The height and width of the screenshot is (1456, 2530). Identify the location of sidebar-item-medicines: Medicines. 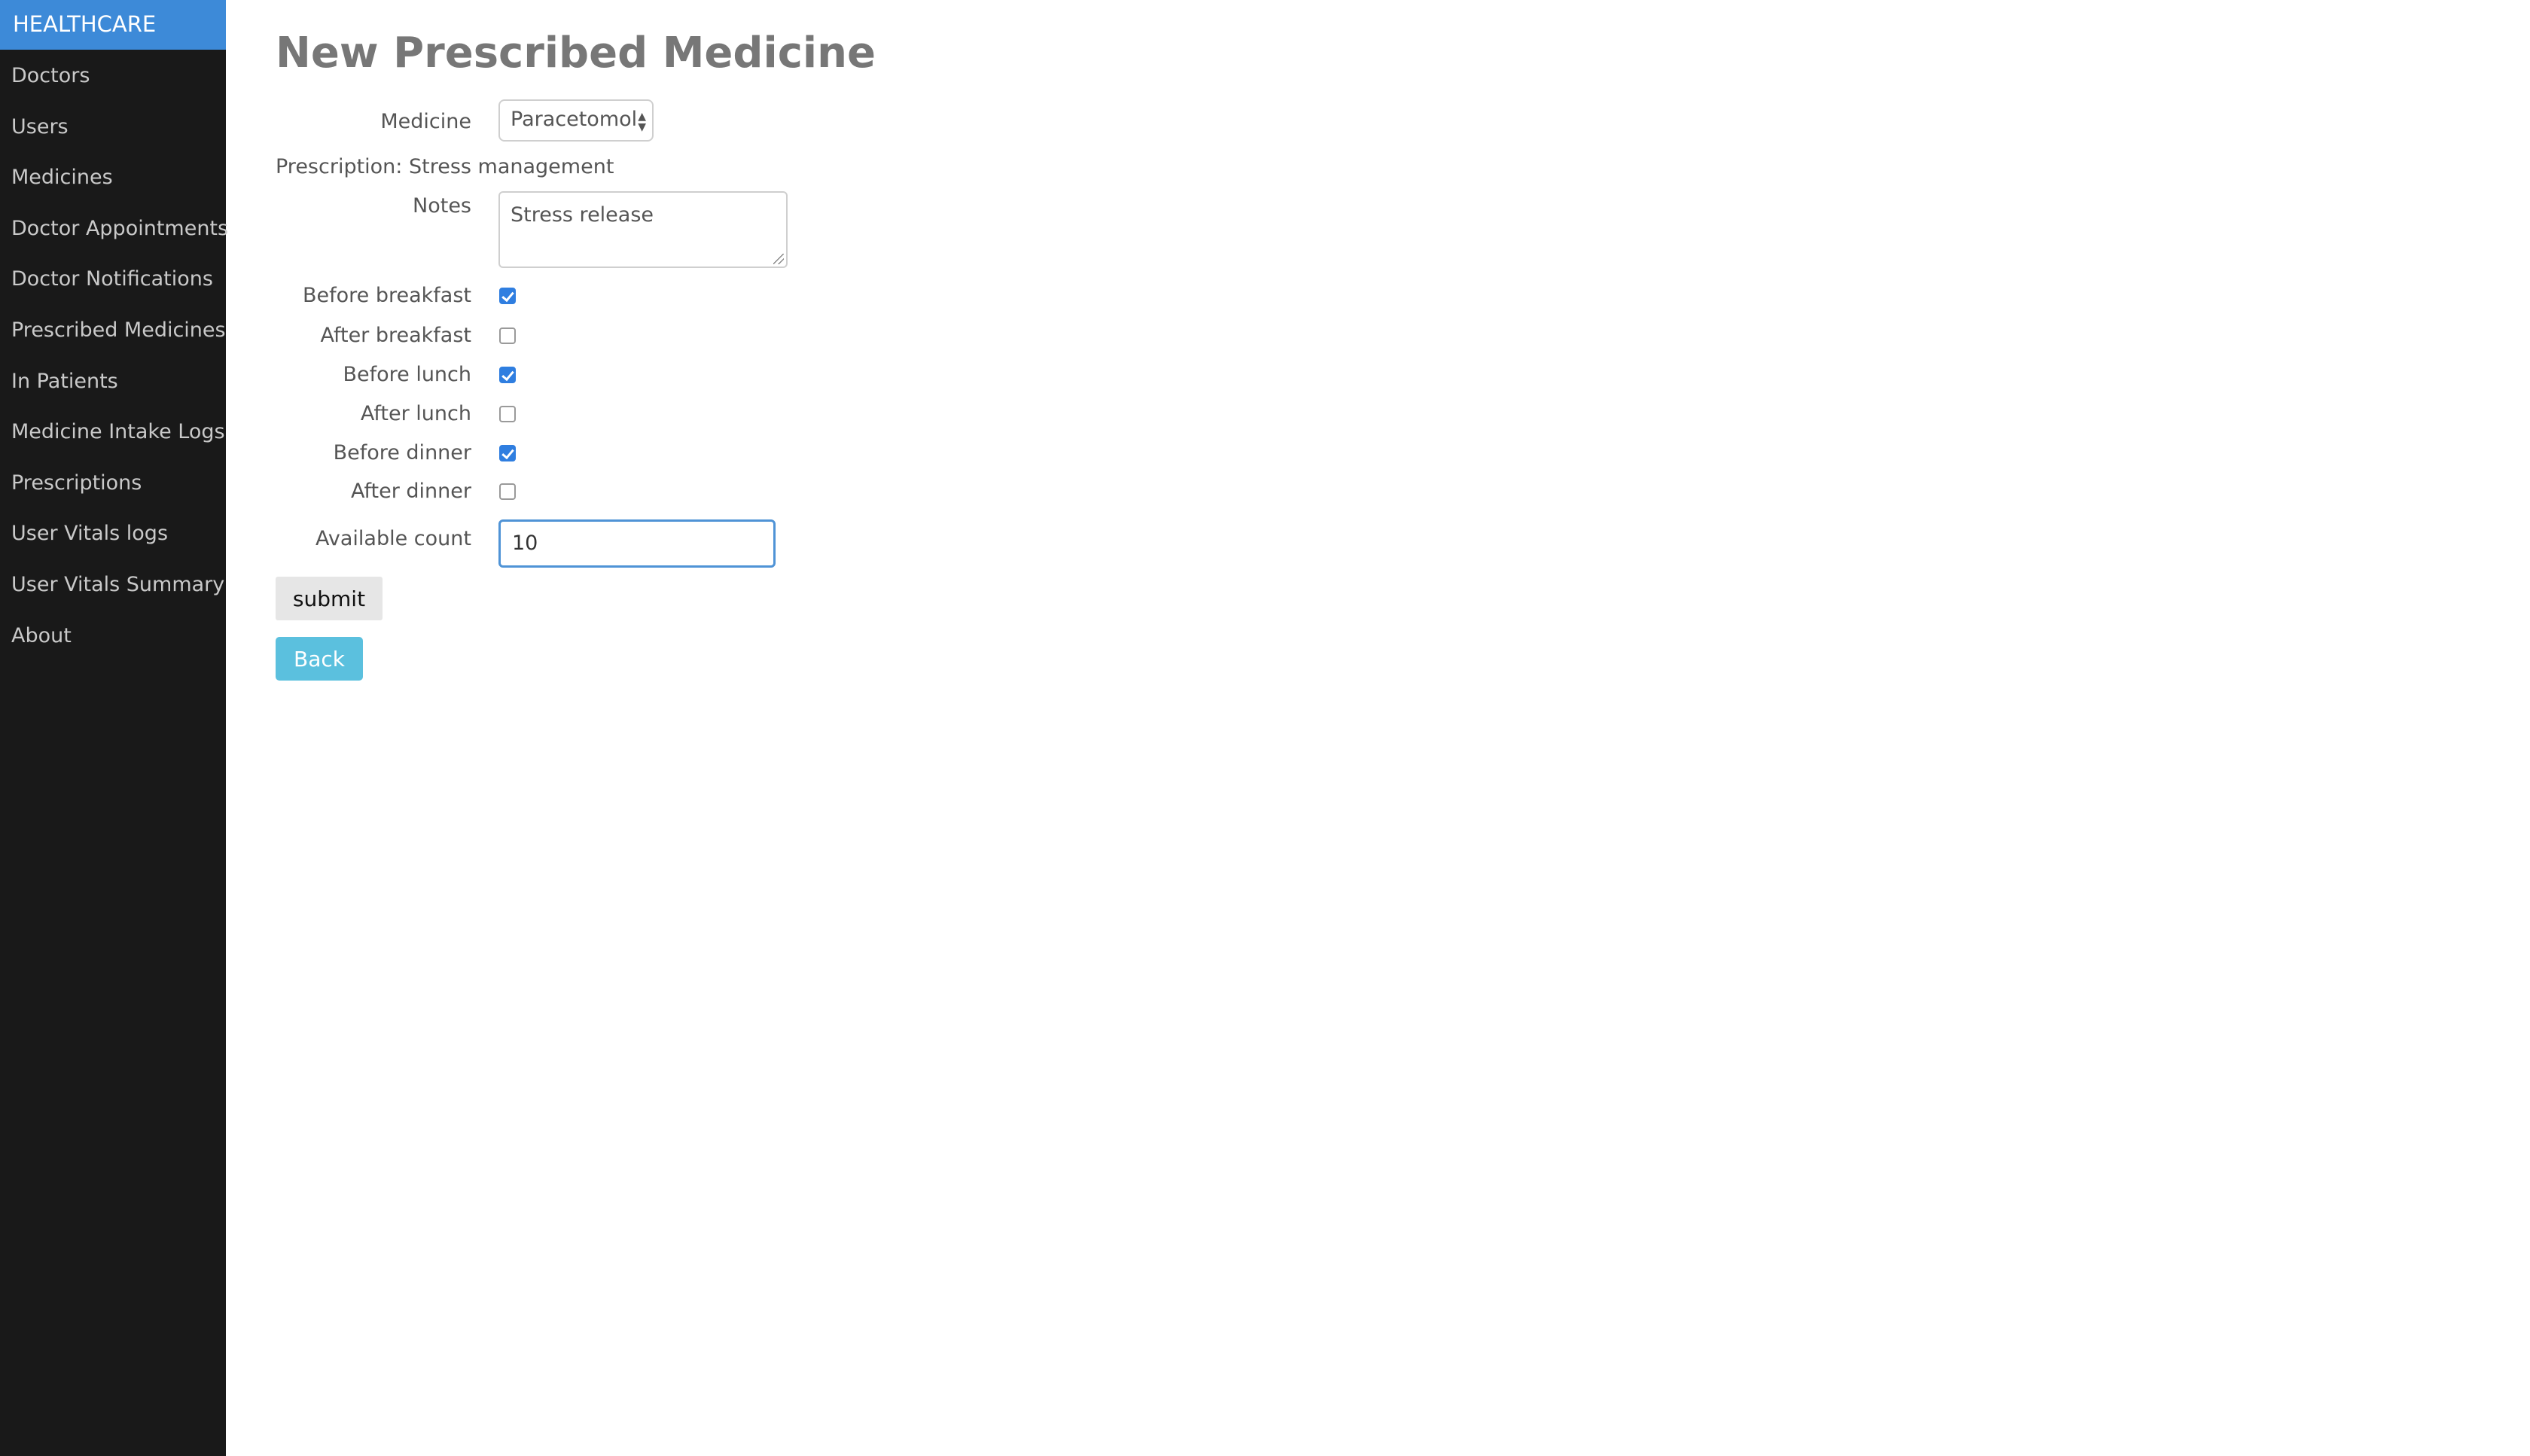
(113, 177).